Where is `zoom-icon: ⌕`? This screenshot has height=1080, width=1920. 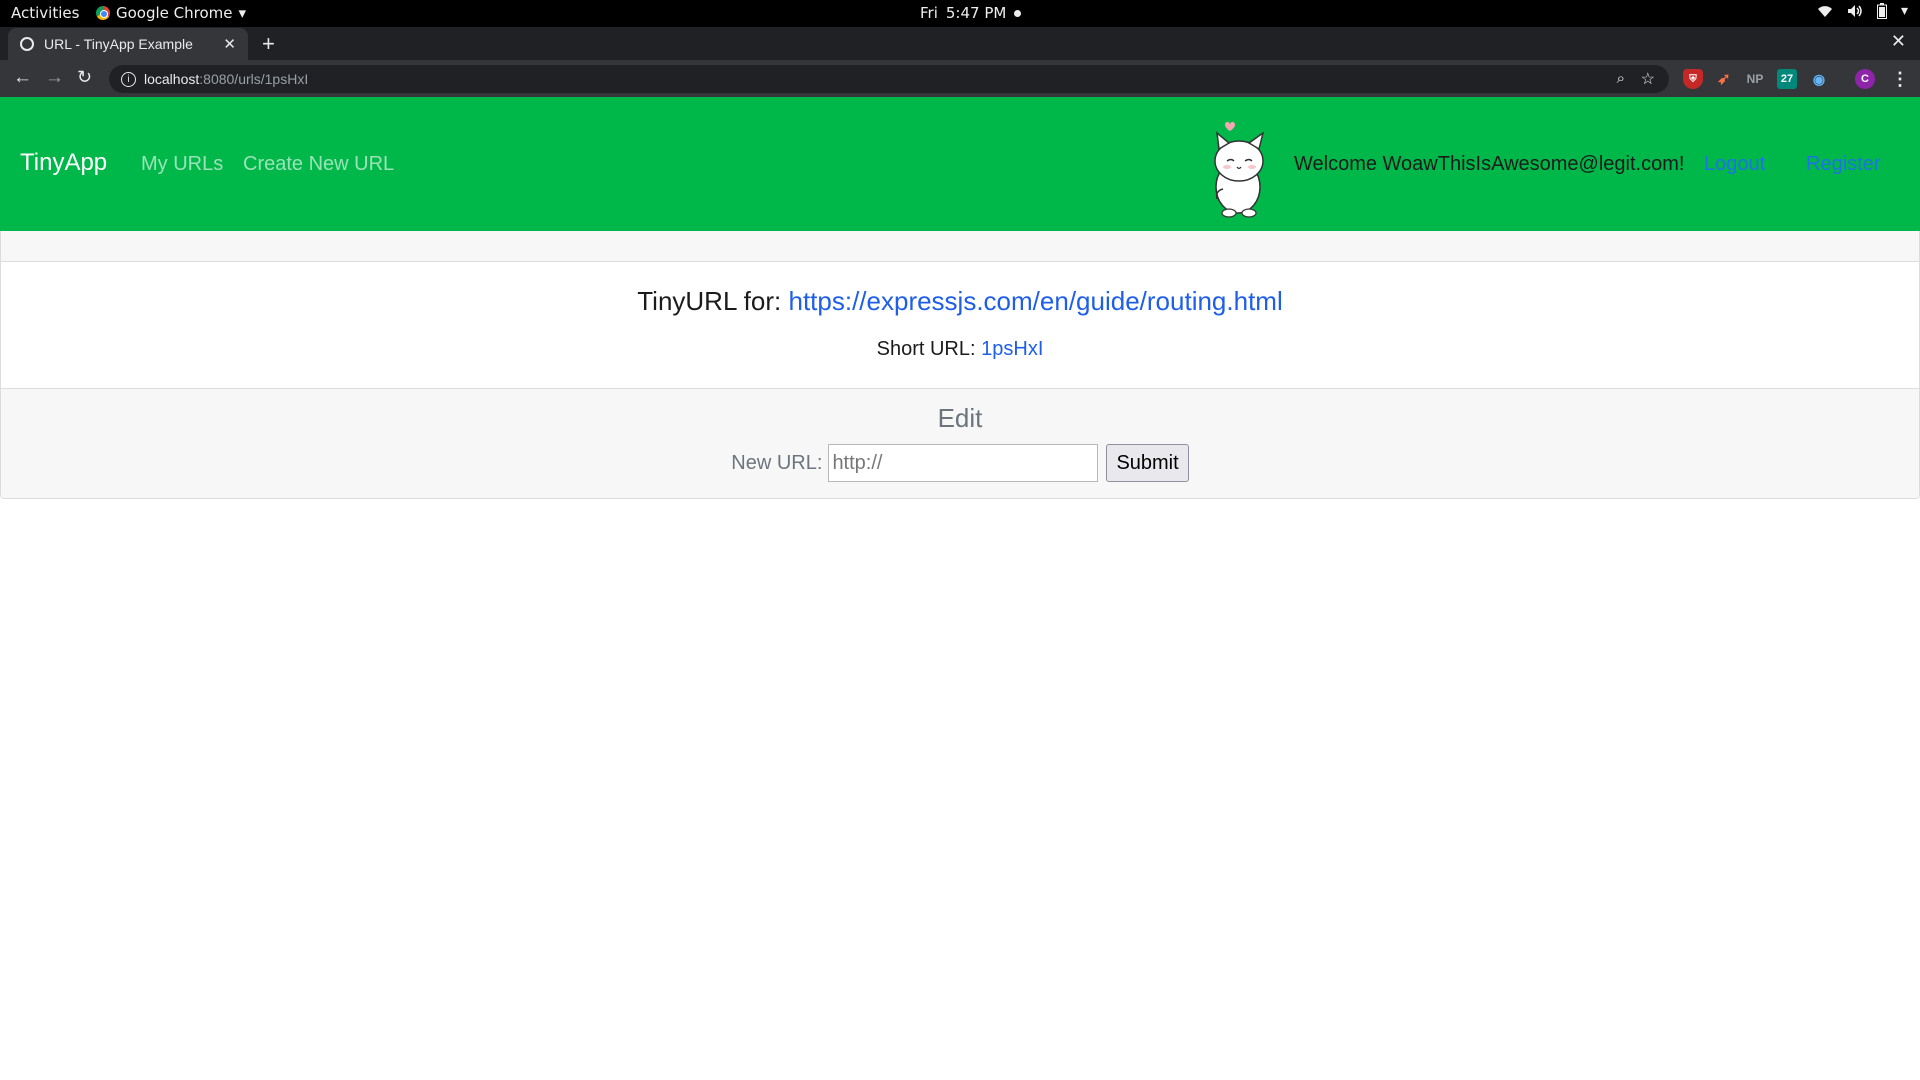 zoom-icon: ⌕ is located at coordinates (1621, 78).